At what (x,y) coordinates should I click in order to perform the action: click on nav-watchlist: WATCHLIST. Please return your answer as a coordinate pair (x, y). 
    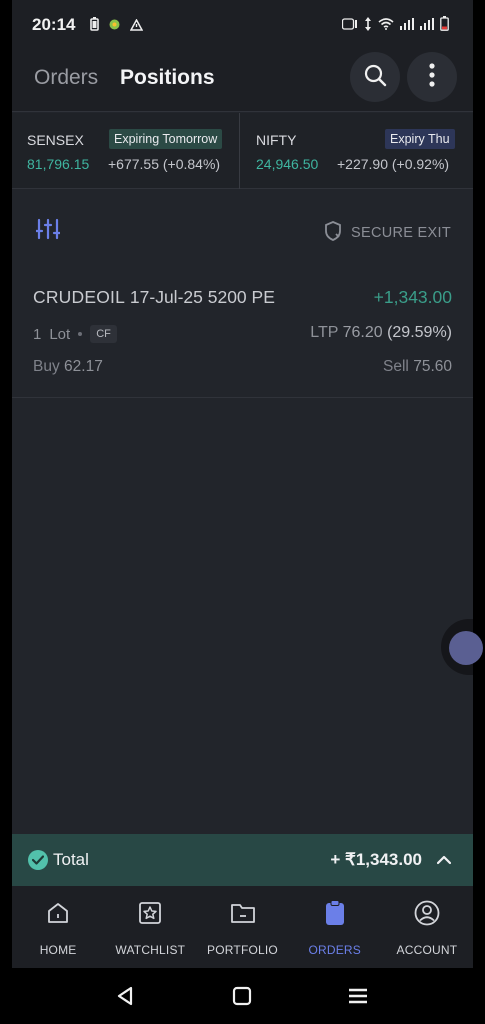
    Looking at the image, I should click on (150, 927).